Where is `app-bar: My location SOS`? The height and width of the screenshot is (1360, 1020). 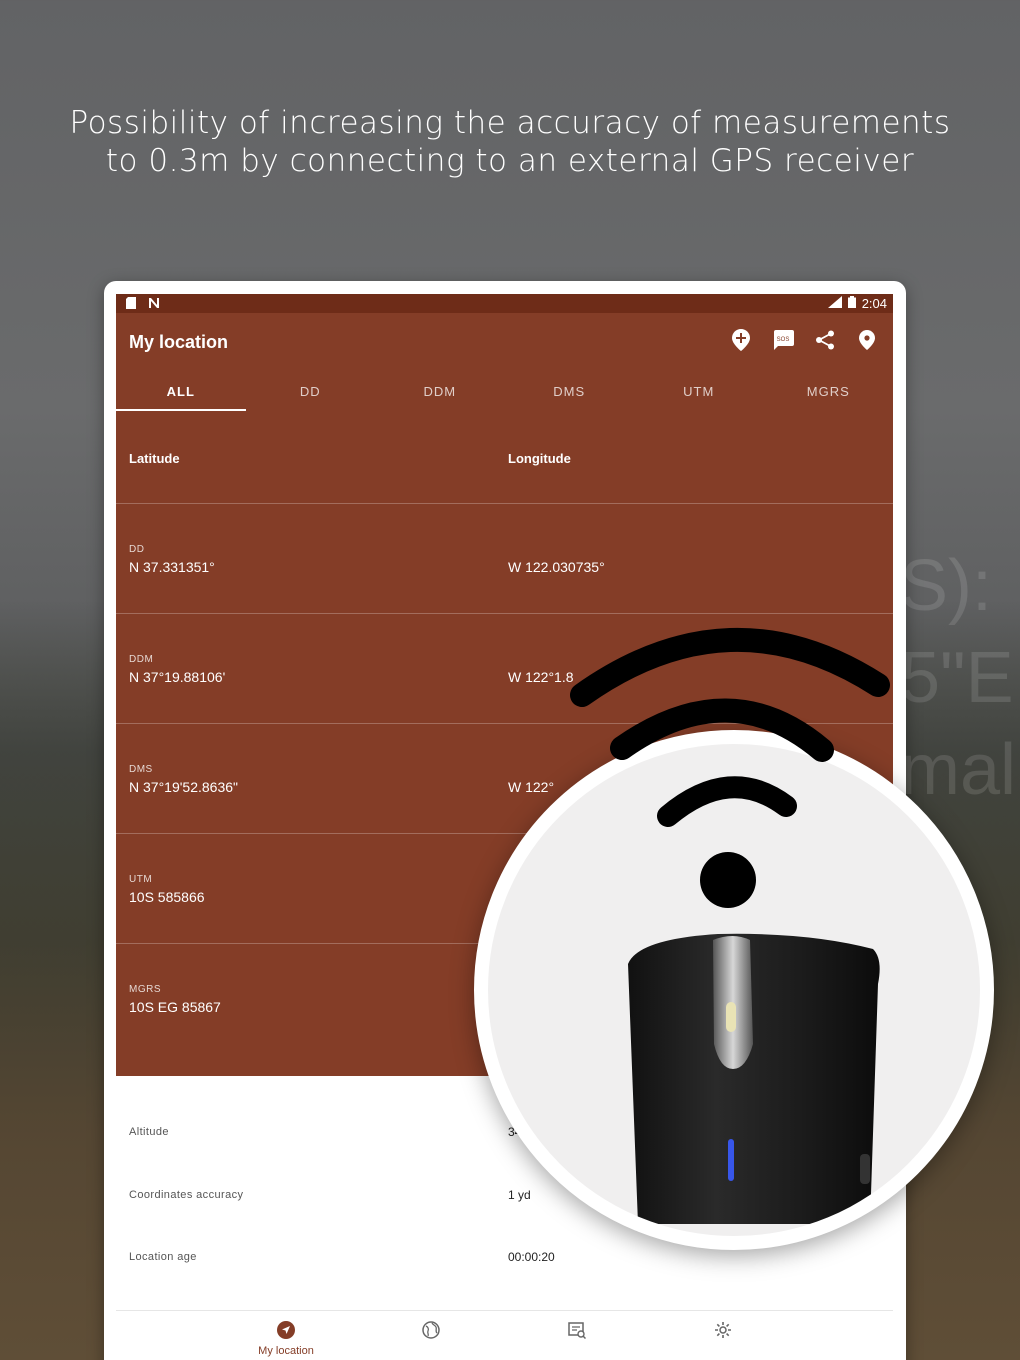
app-bar: My location SOS is located at coordinates (504, 342).